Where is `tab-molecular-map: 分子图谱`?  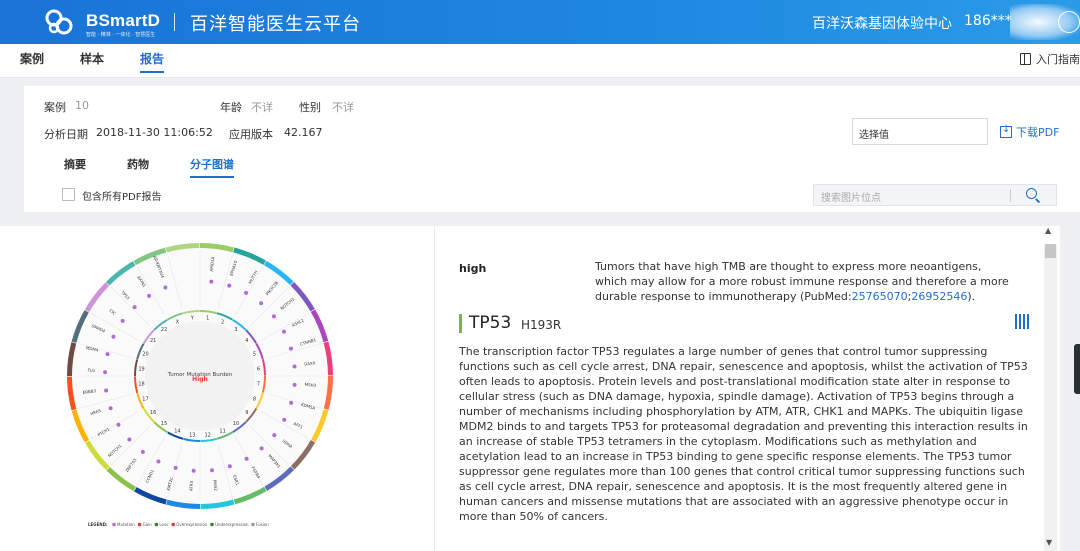 tab-molecular-map: 分子图谱 is located at coordinates (212, 167).